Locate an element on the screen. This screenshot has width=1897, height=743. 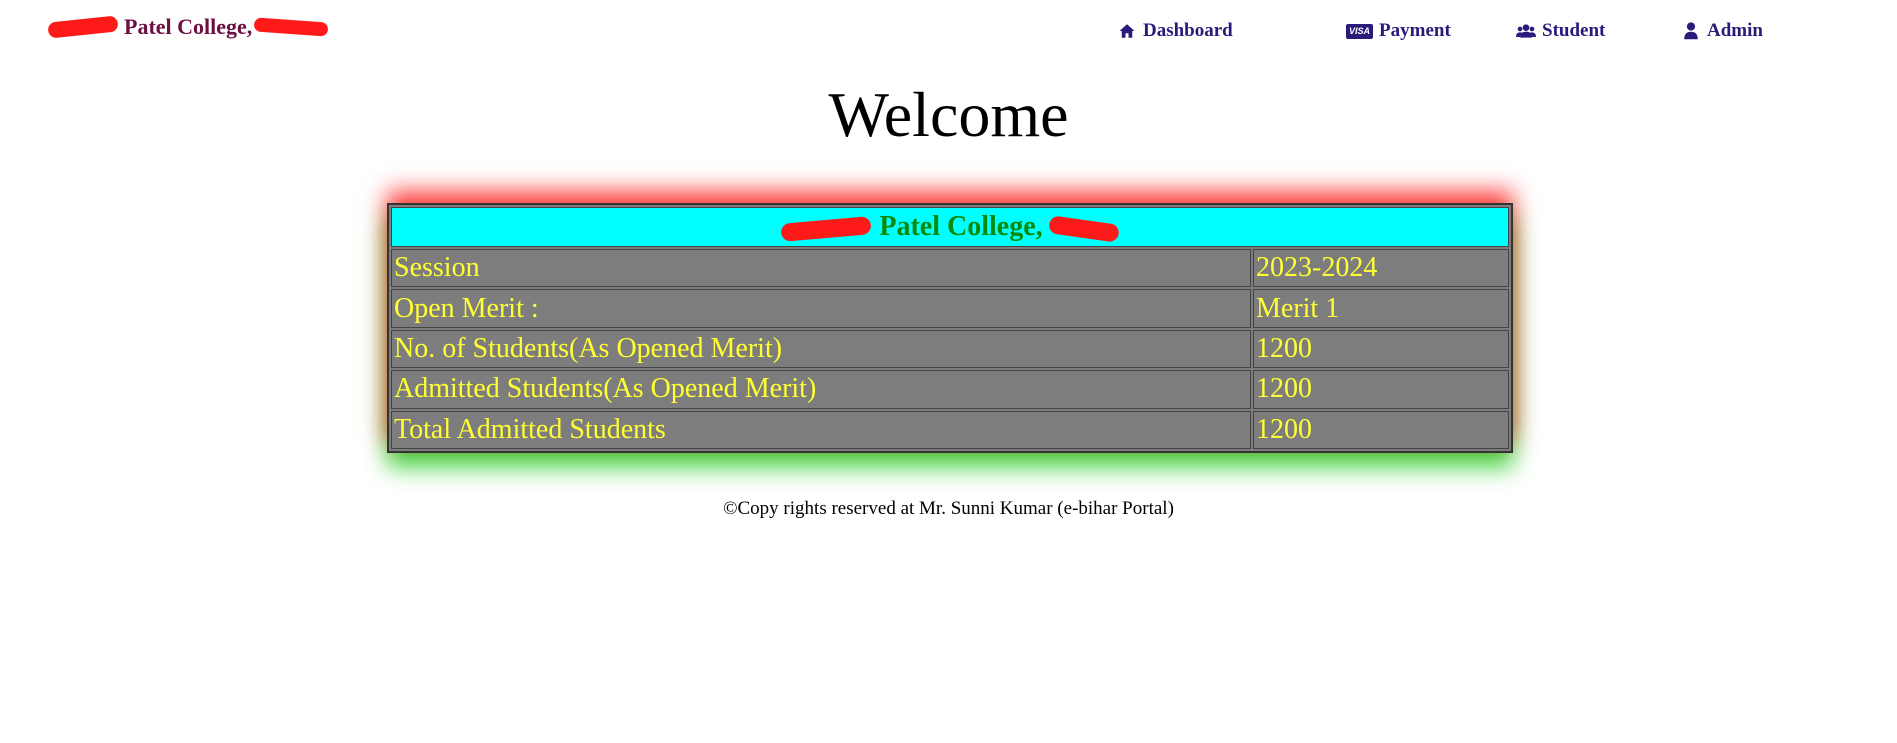
nav-student-label: Student is located at coordinates (1574, 30).